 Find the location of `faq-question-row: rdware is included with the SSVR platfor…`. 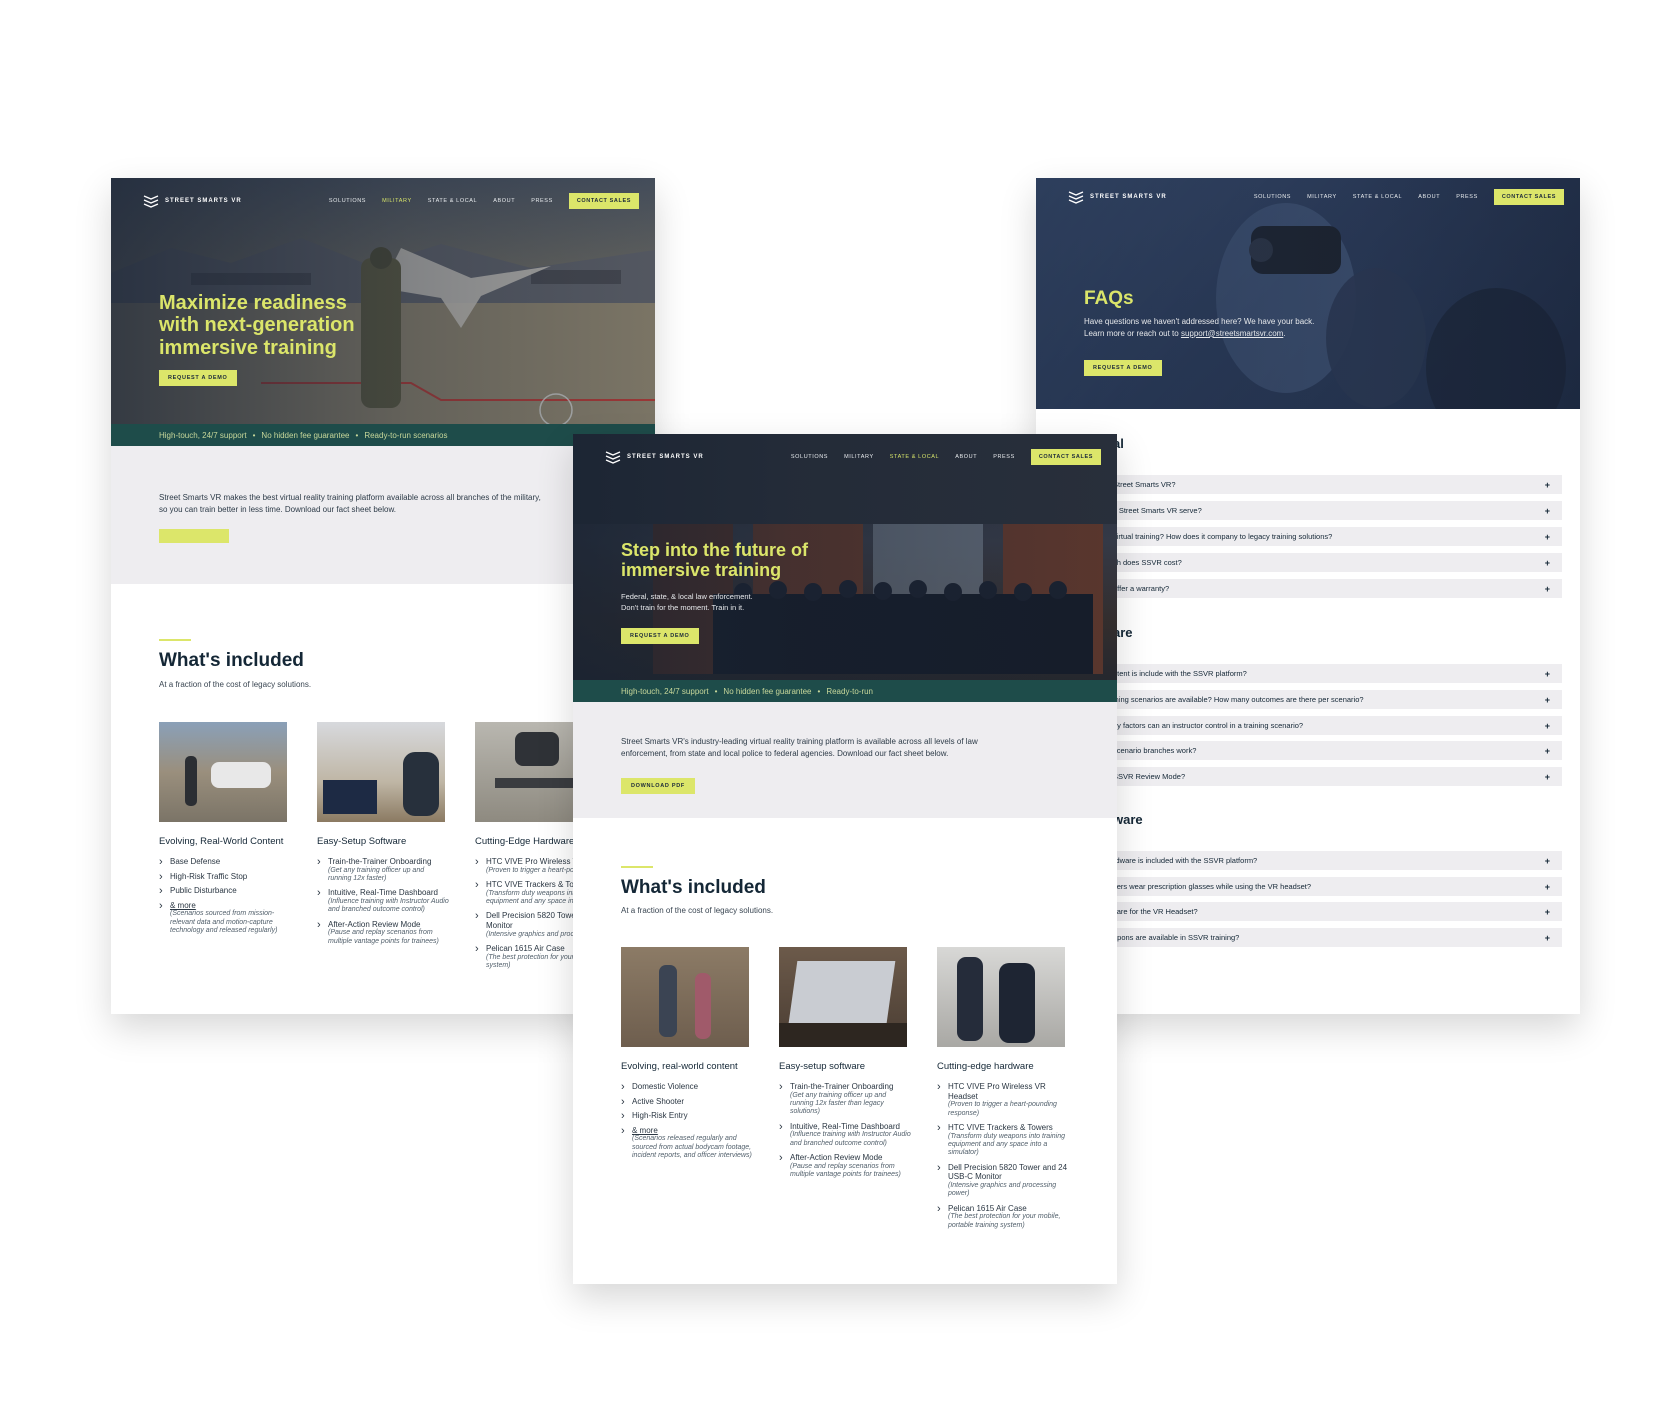

faq-question-row: rdware is included with the SSVR platfor… is located at coordinates (1337, 860).